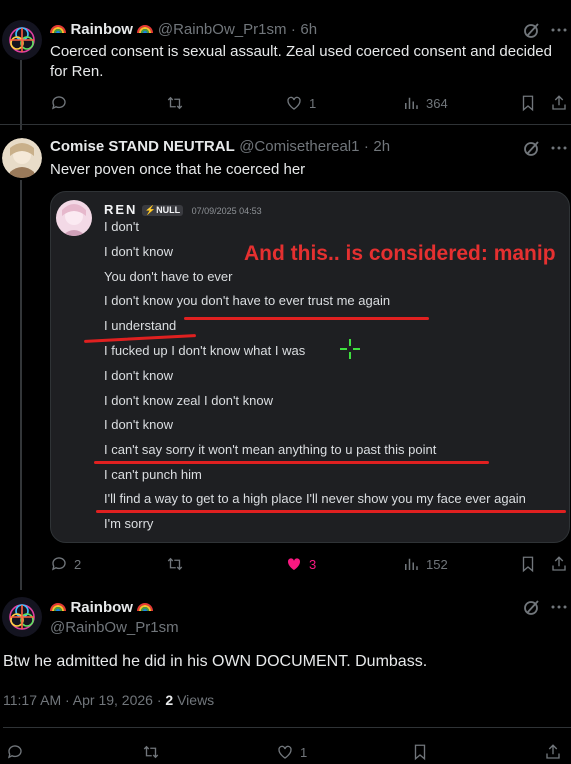 This screenshot has height=764, width=571. What do you see at coordinates (205, 350) in the screenshot?
I see `chat-message: I fucked up I don't know what I was` at bounding box center [205, 350].